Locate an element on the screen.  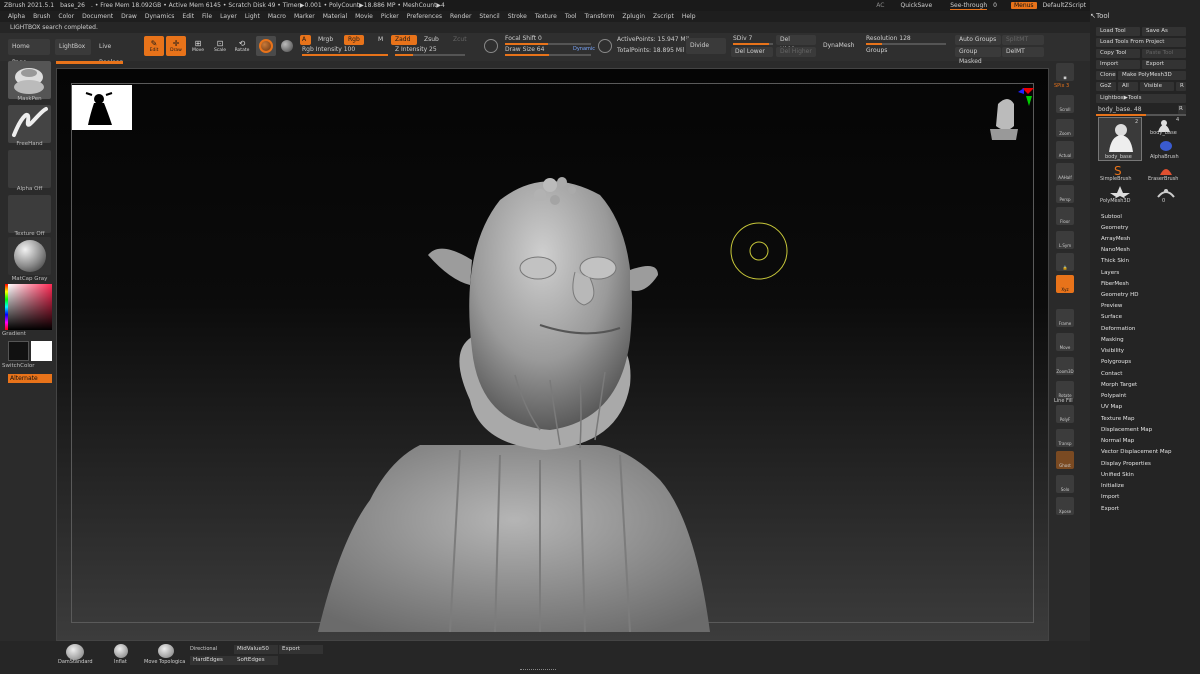
export-button: Export is located at coordinates (301, 649).